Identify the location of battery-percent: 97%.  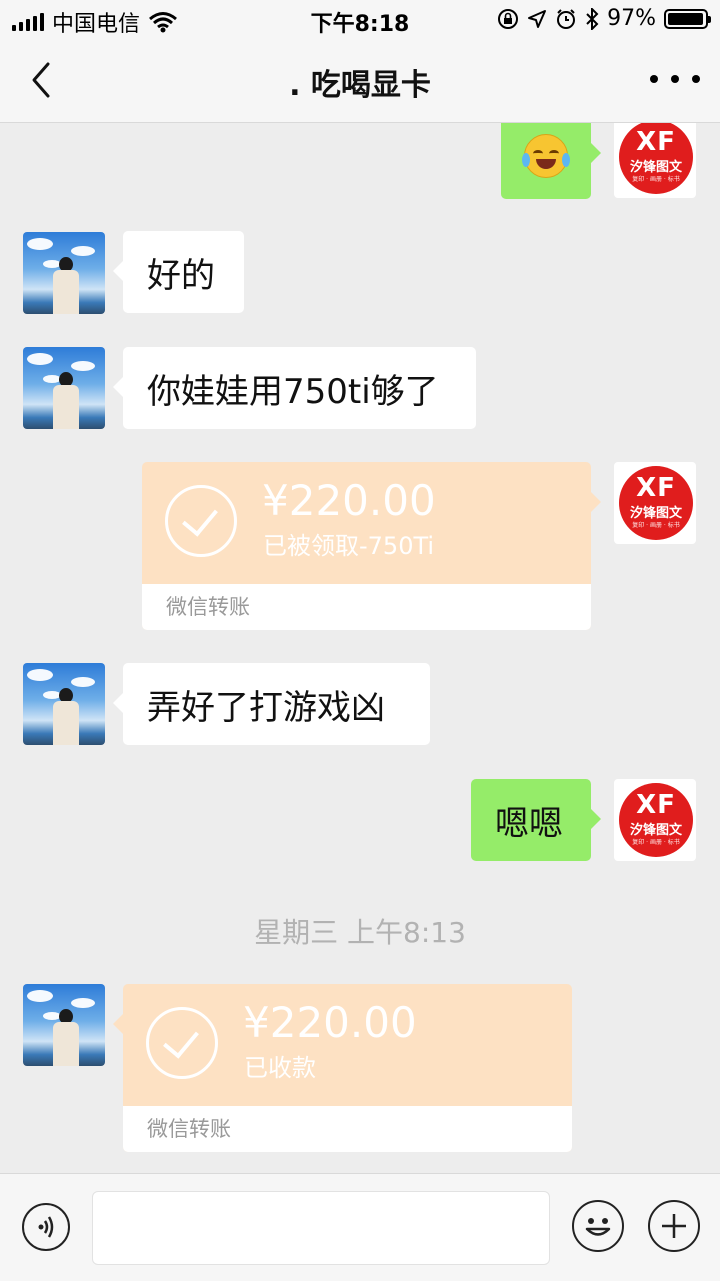
(631, 18).